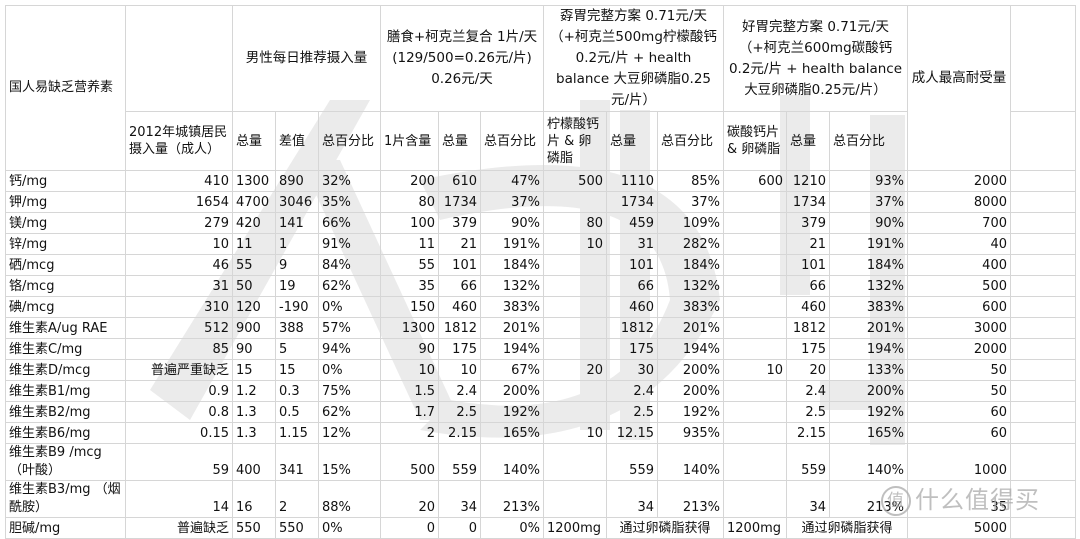  Describe the element at coordinates (808, 499) in the screenshot. I see `plan3-total-cell: 34` at that location.